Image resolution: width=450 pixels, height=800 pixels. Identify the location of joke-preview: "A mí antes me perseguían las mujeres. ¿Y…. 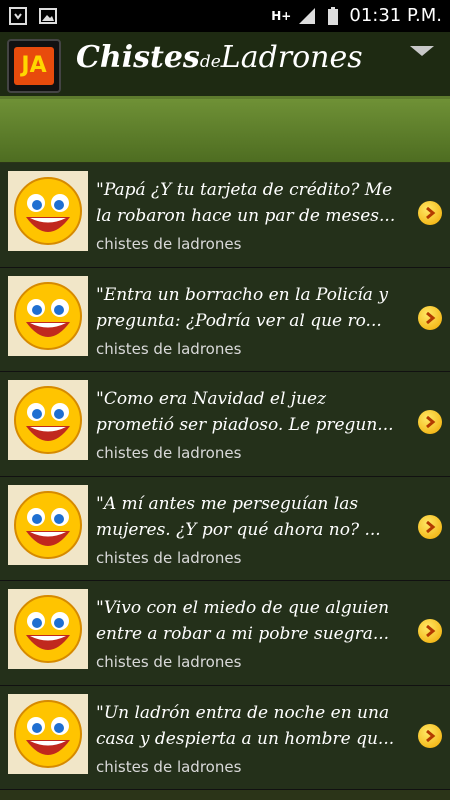
(238, 516).